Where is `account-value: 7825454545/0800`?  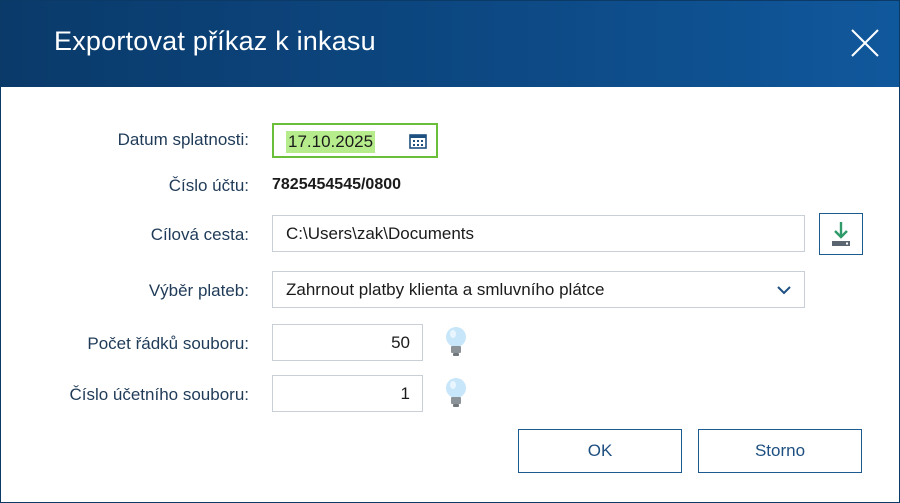 account-value: 7825454545/0800 is located at coordinates (337, 184).